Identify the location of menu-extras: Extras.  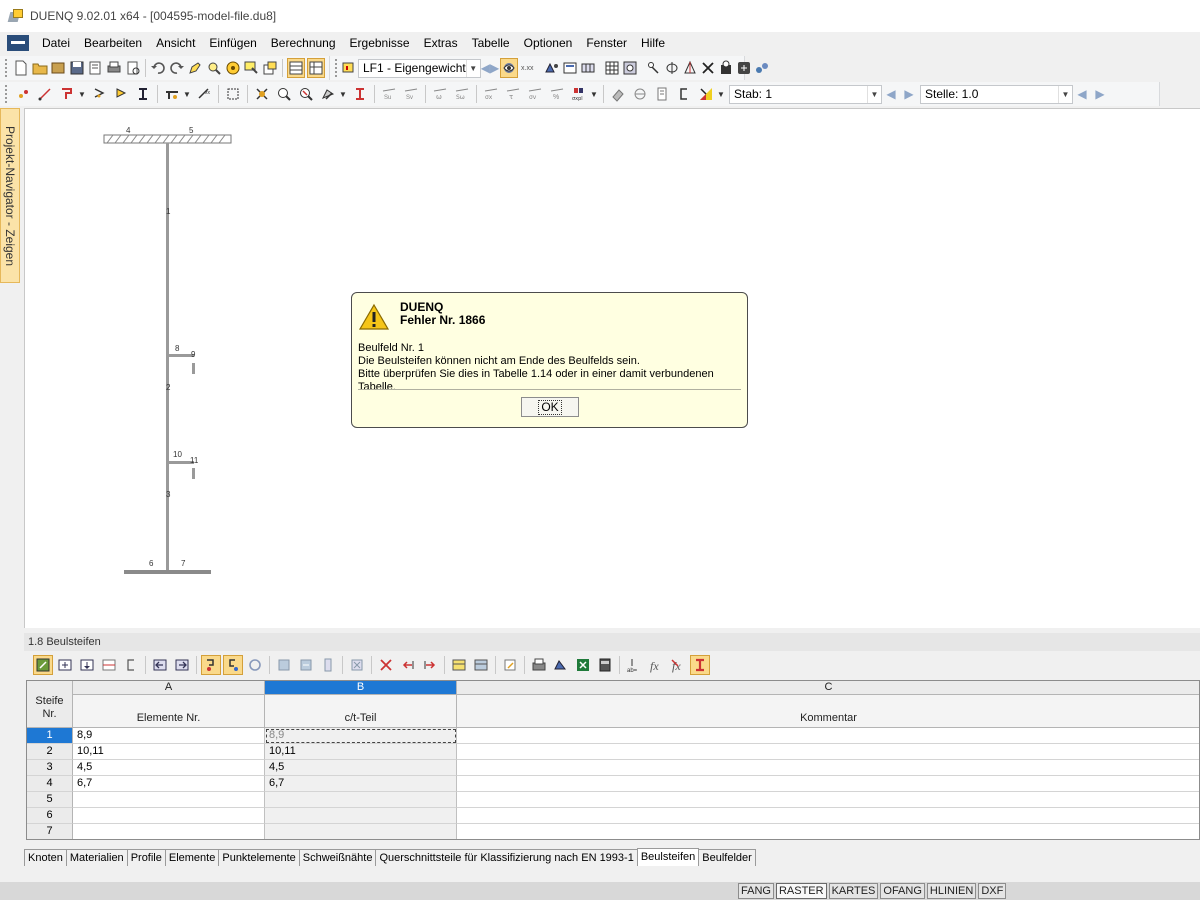
(441, 43).